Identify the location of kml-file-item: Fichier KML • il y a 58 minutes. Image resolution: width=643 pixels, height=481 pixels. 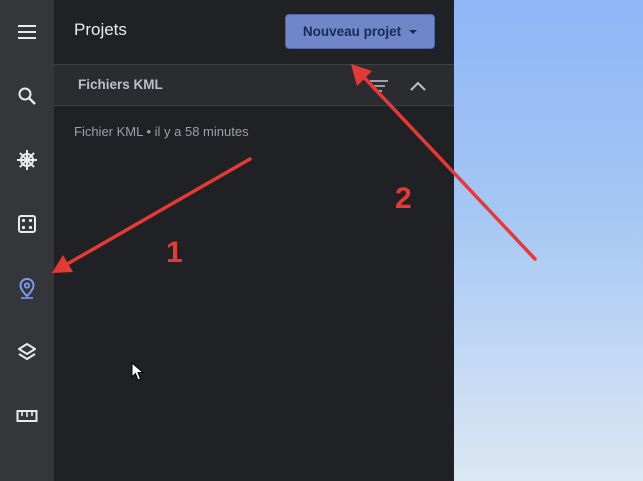
(161, 131).